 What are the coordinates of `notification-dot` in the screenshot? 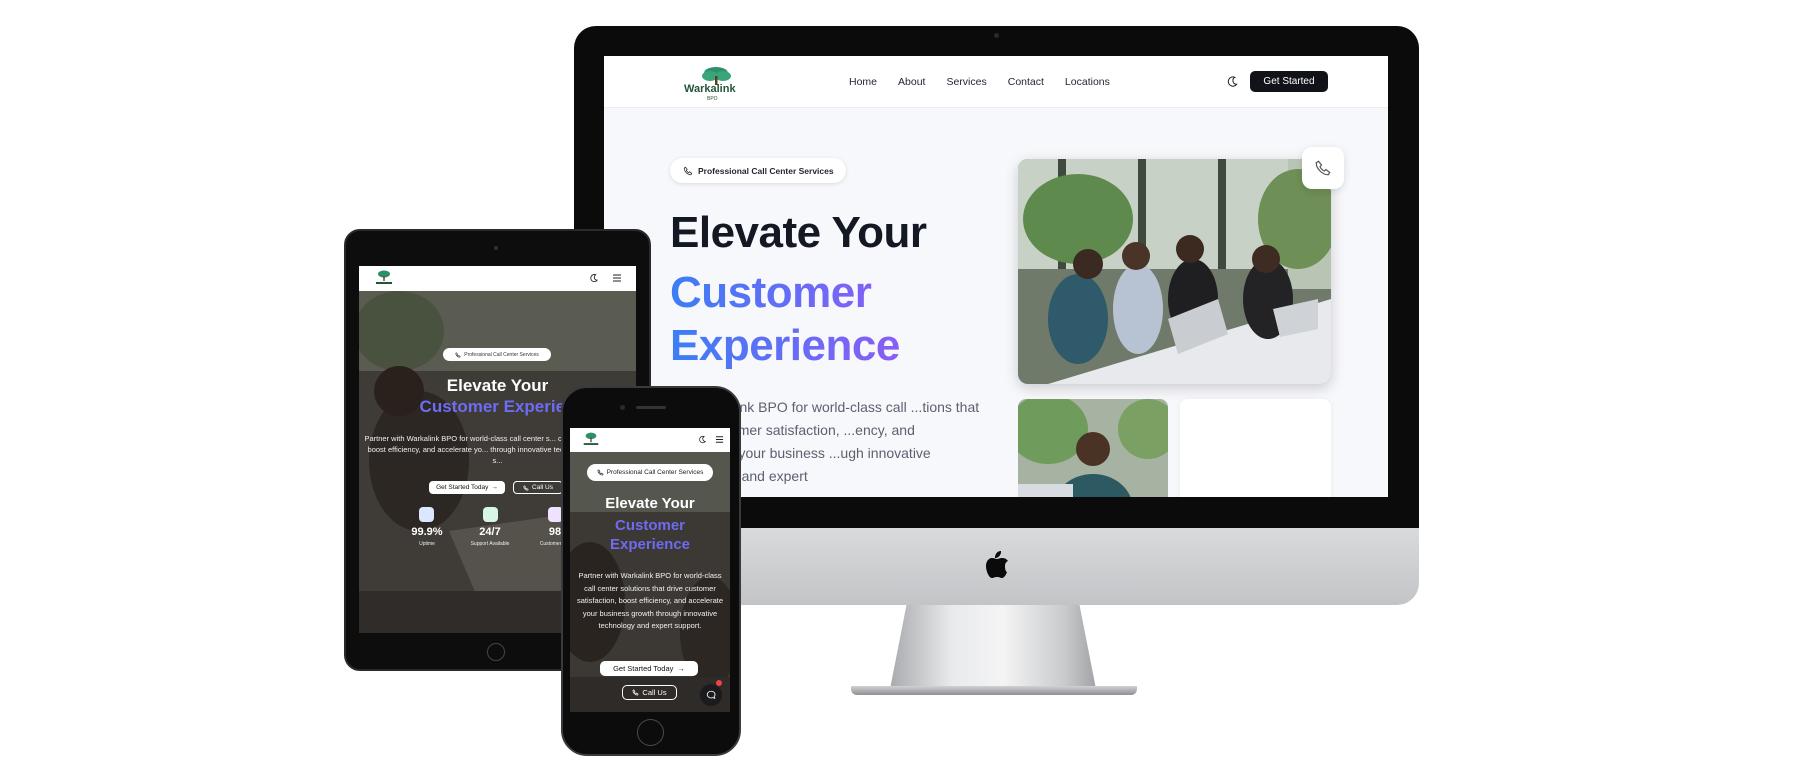 It's located at (719, 683).